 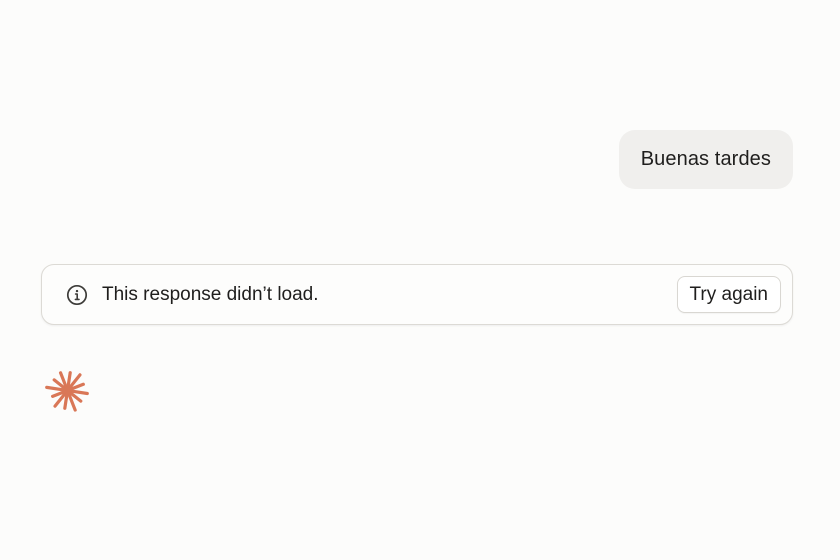 I want to click on try-again-button: Try again, so click(x=728, y=294).